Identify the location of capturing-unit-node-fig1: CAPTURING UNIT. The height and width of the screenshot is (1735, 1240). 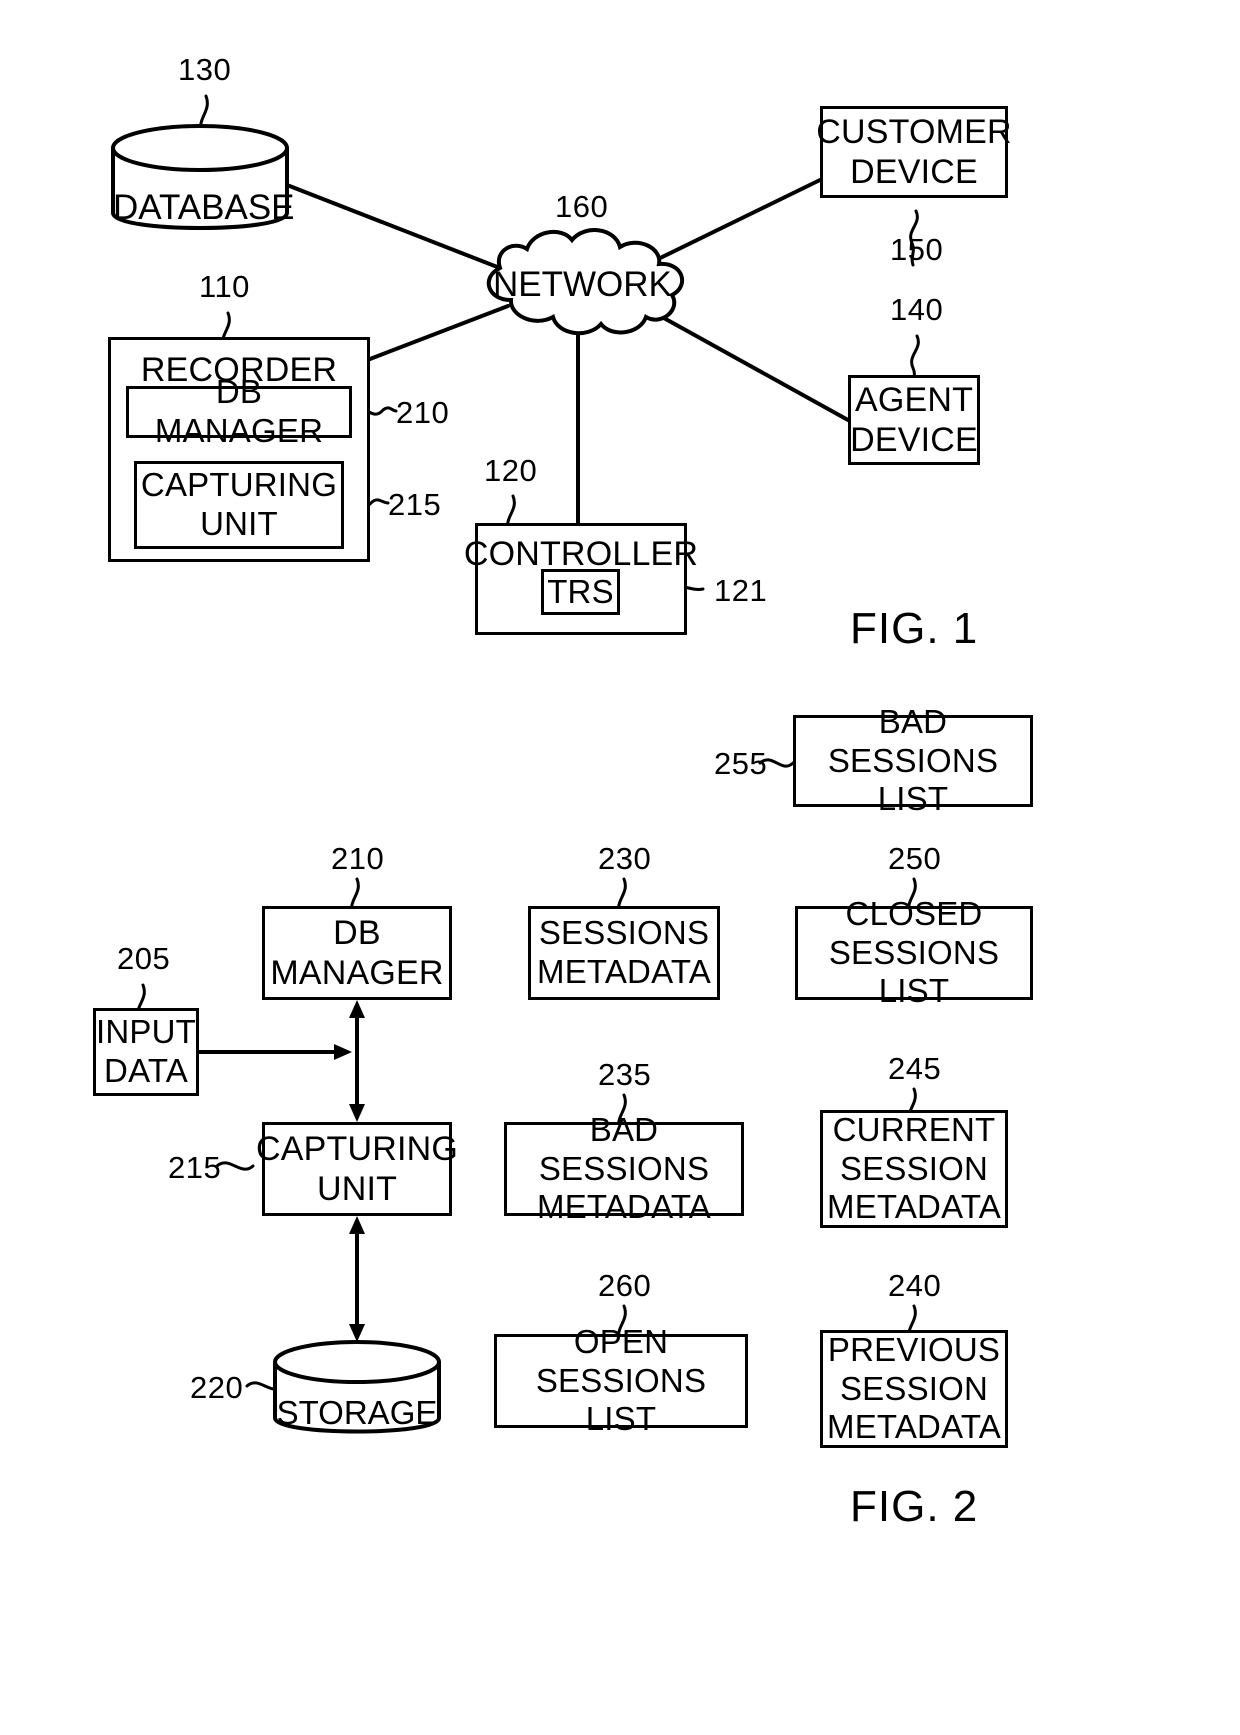
(239, 505).